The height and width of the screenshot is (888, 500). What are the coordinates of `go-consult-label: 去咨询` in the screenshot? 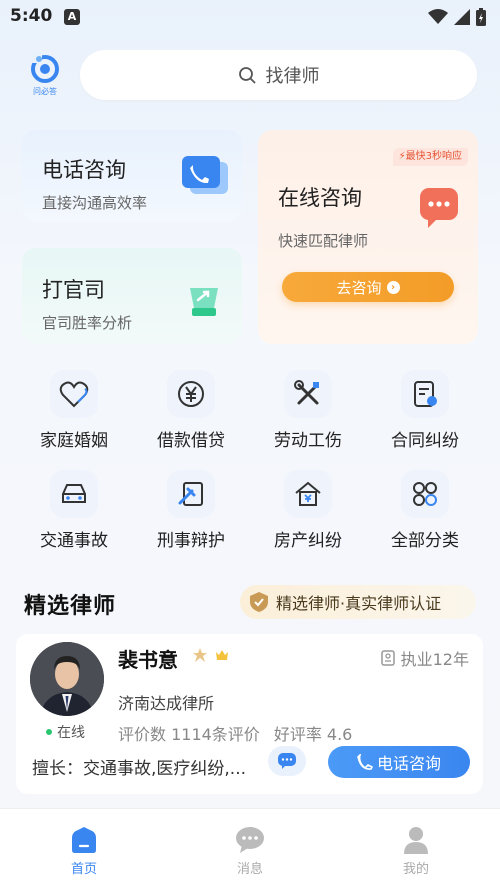 It's located at (359, 287).